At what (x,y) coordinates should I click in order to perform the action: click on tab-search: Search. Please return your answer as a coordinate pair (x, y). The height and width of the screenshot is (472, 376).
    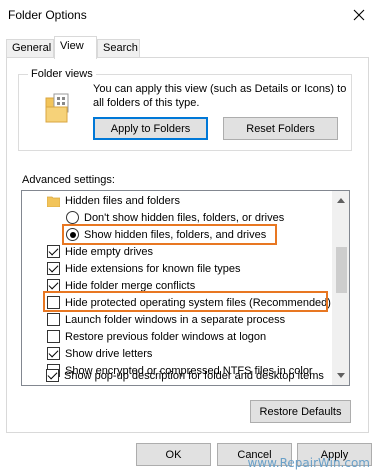
    Looking at the image, I should click on (118, 48).